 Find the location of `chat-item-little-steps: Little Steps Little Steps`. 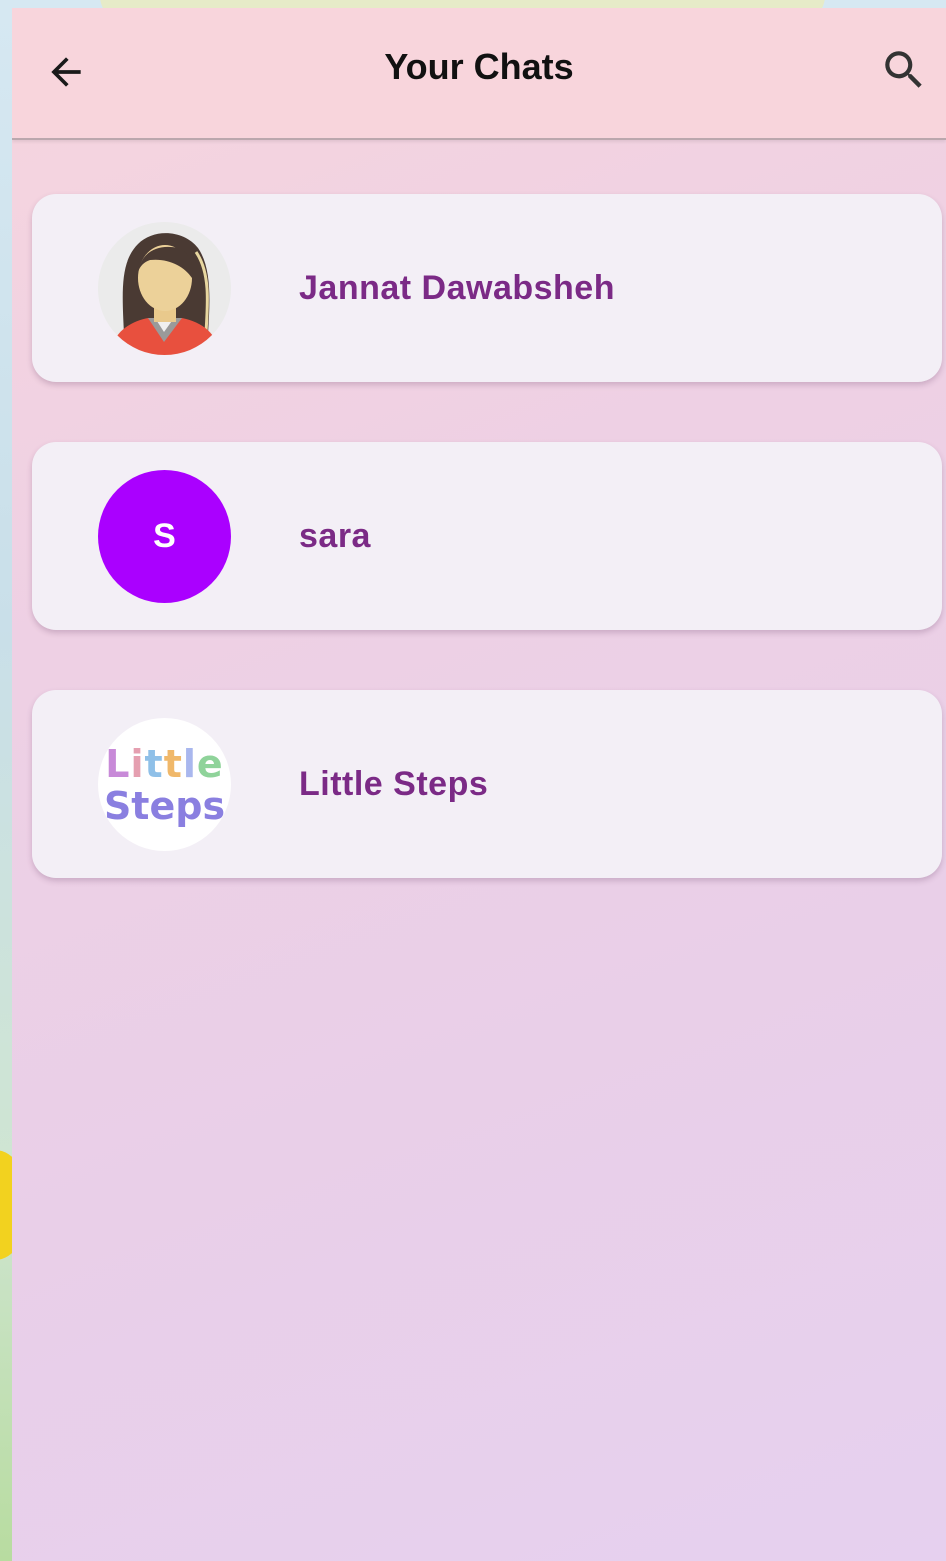

chat-item-little-steps: Little Steps Little Steps is located at coordinates (487, 784).